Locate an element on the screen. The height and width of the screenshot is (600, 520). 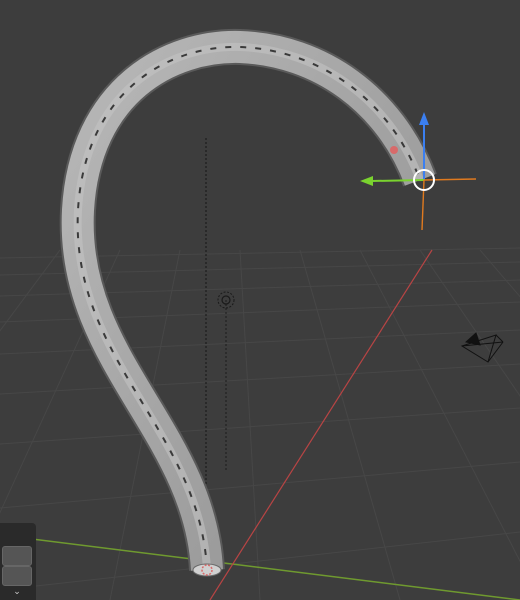
curve-handle-point is located at coordinates (394, 150).